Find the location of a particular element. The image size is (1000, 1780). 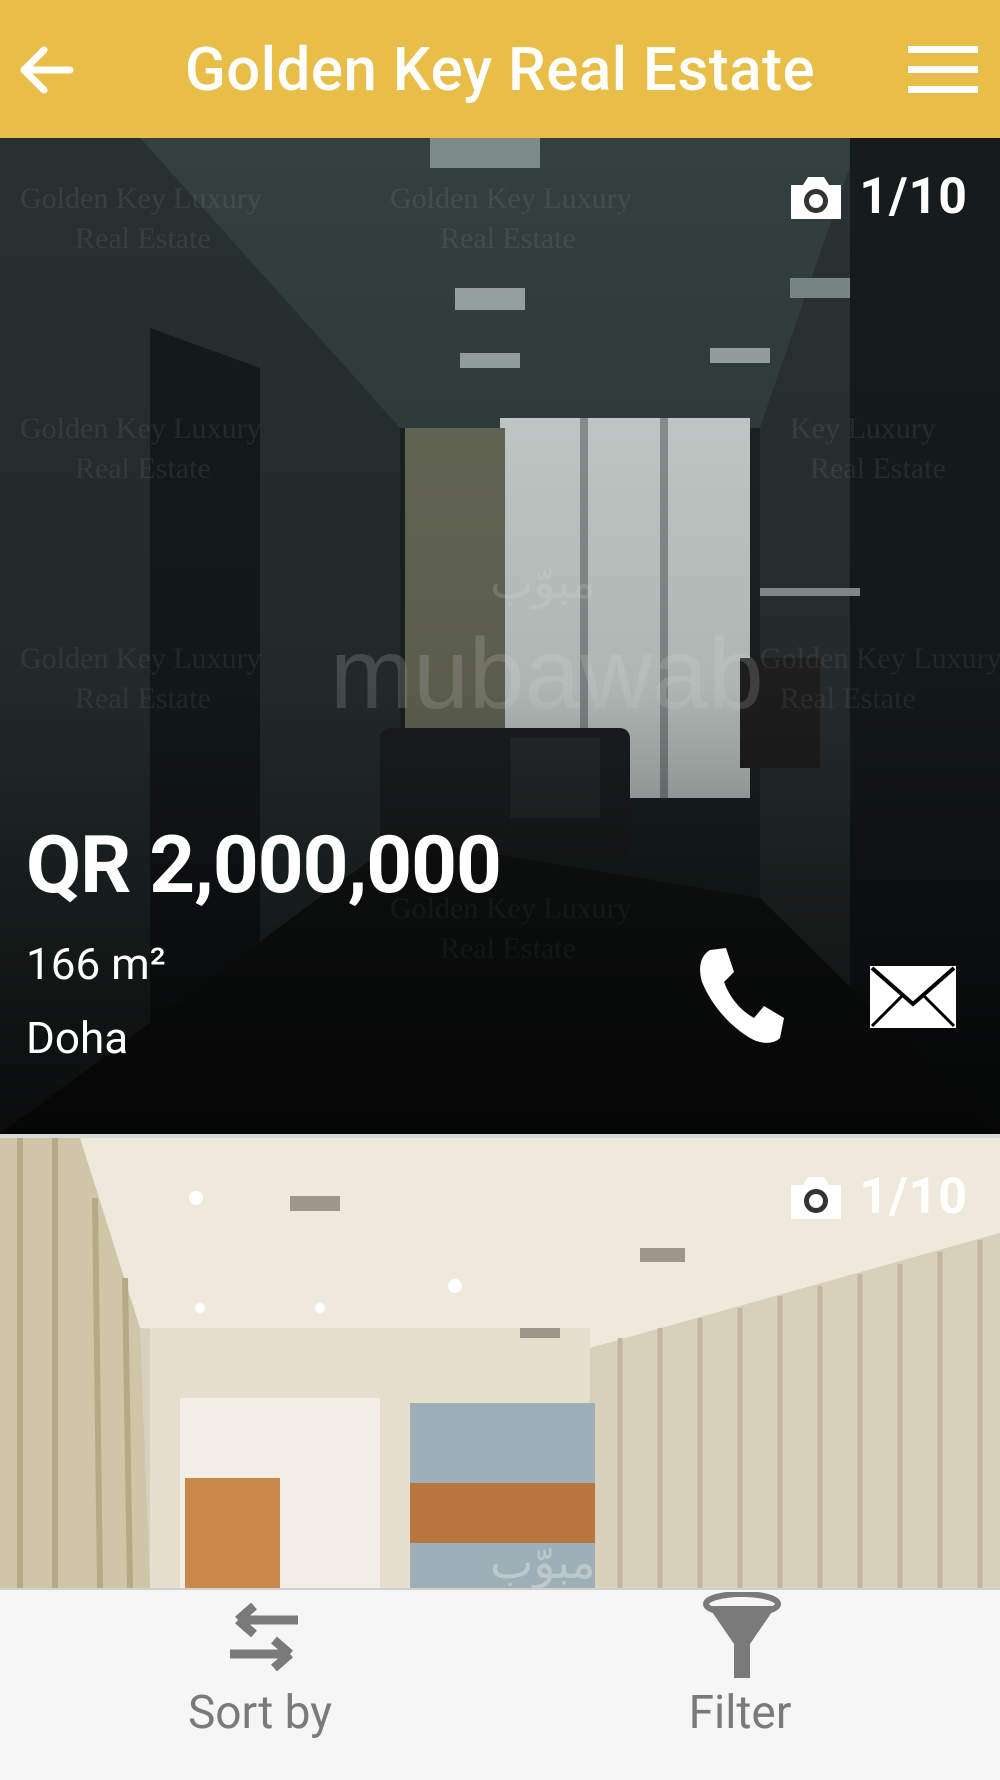

brand-watermark-arabic: مبوّب is located at coordinates (543, 1562).